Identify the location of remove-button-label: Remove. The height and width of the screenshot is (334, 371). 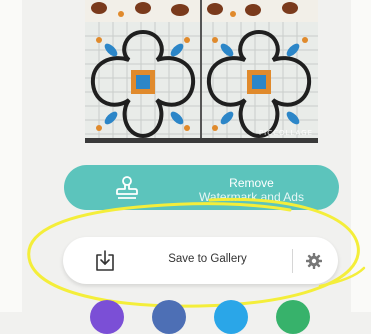
(251, 183).